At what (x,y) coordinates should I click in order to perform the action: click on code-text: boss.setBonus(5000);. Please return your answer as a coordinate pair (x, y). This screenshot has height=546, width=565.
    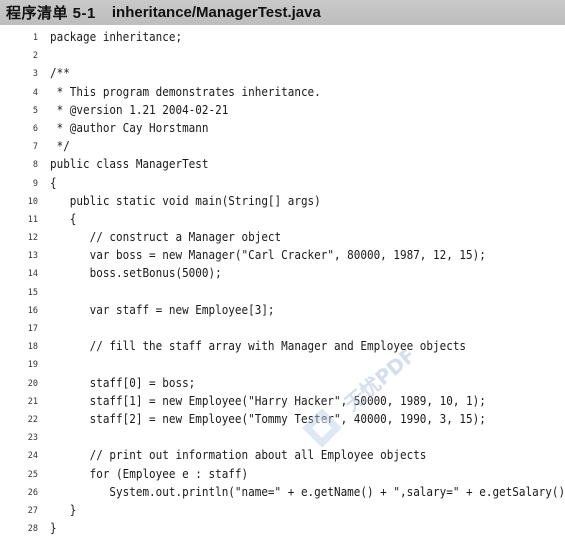
    Looking at the image, I should click on (136, 273).